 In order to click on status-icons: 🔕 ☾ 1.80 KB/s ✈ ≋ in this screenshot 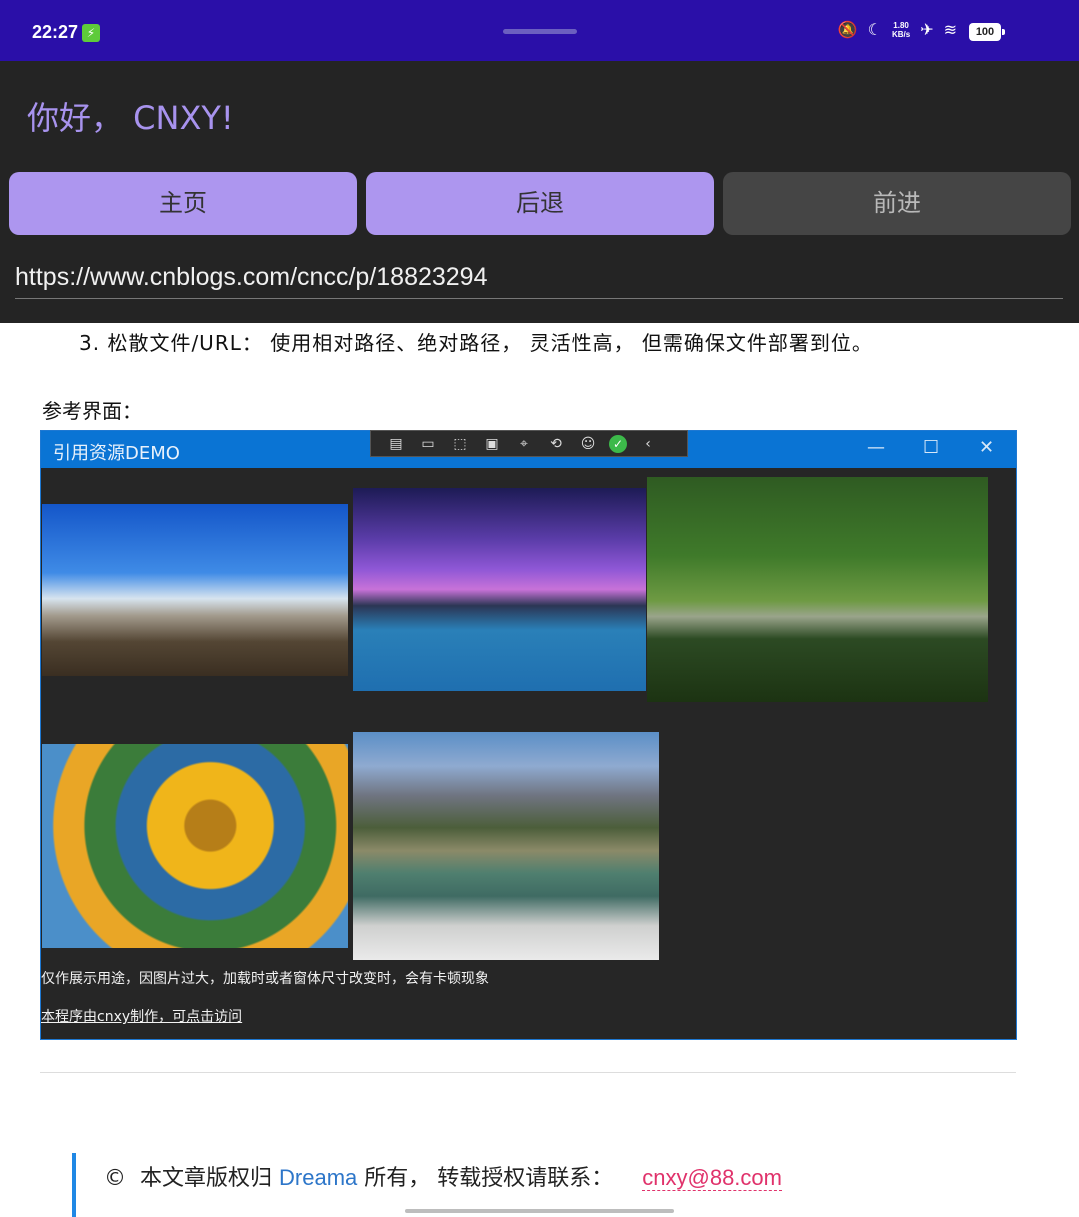, I will do `click(897, 29)`.